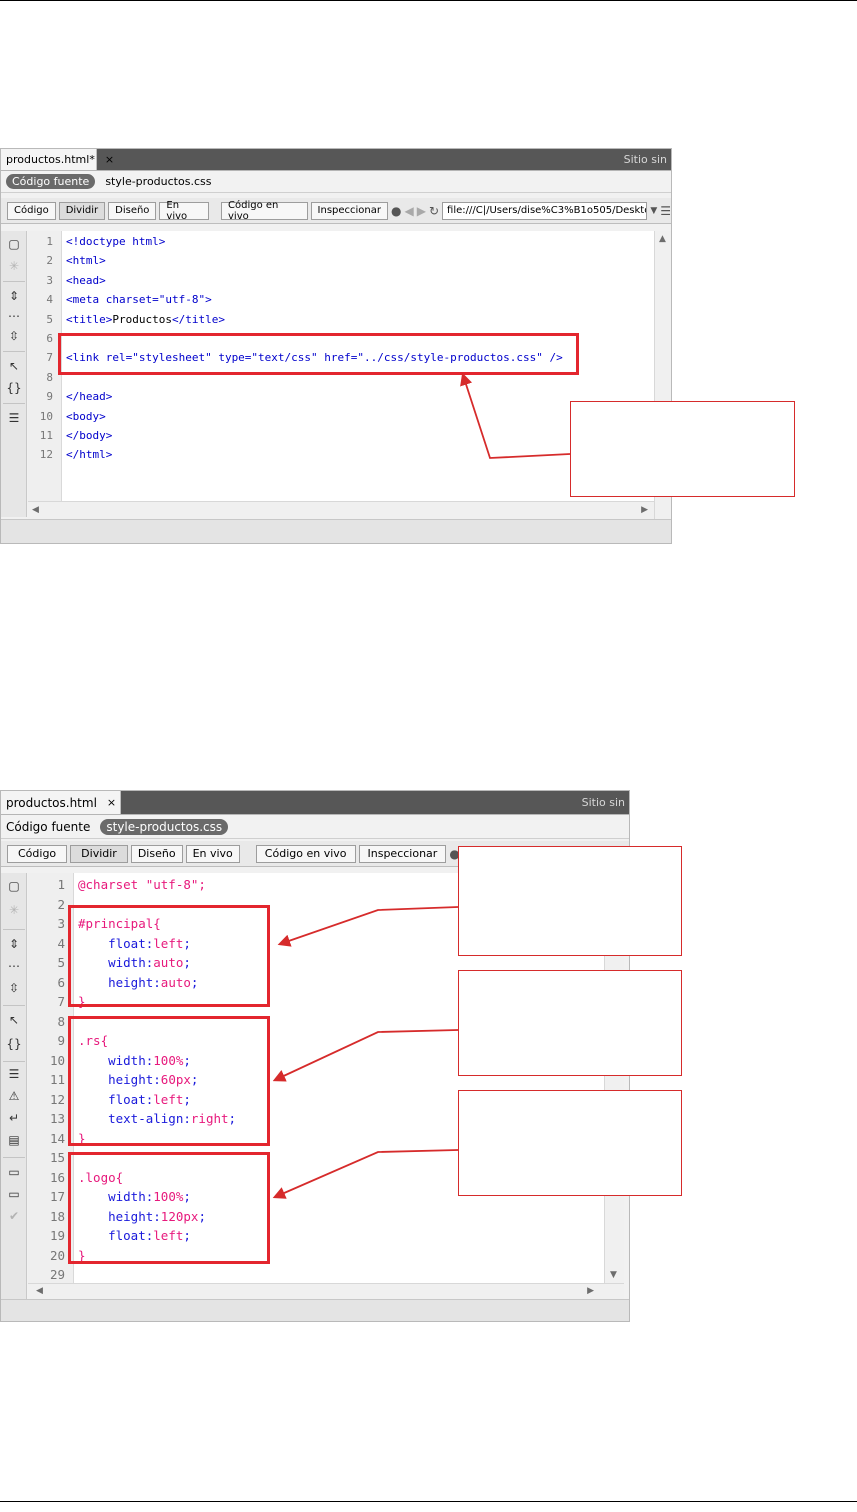 The image size is (857, 1512). What do you see at coordinates (365, 1055) in the screenshot?
I see `arrow-rs` at bounding box center [365, 1055].